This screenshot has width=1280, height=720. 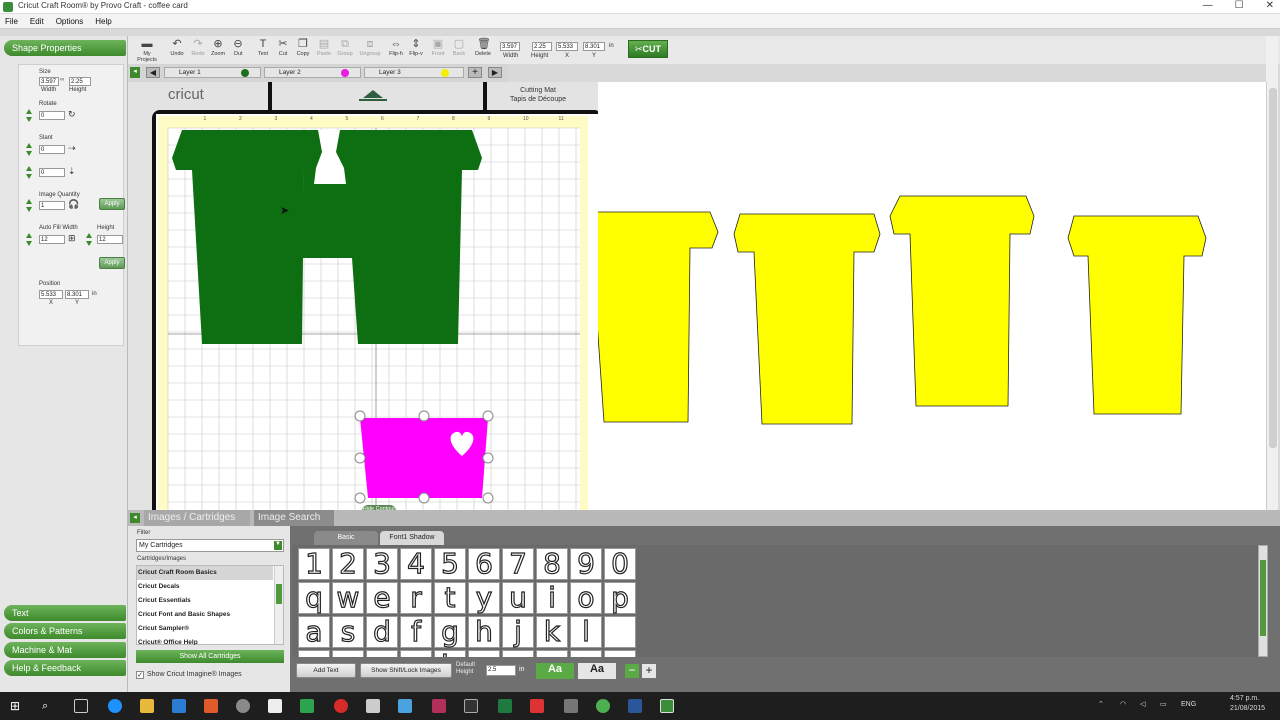 What do you see at coordinates (475, 72) in the screenshot?
I see `add-layer-button: +` at bounding box center [475, 72].